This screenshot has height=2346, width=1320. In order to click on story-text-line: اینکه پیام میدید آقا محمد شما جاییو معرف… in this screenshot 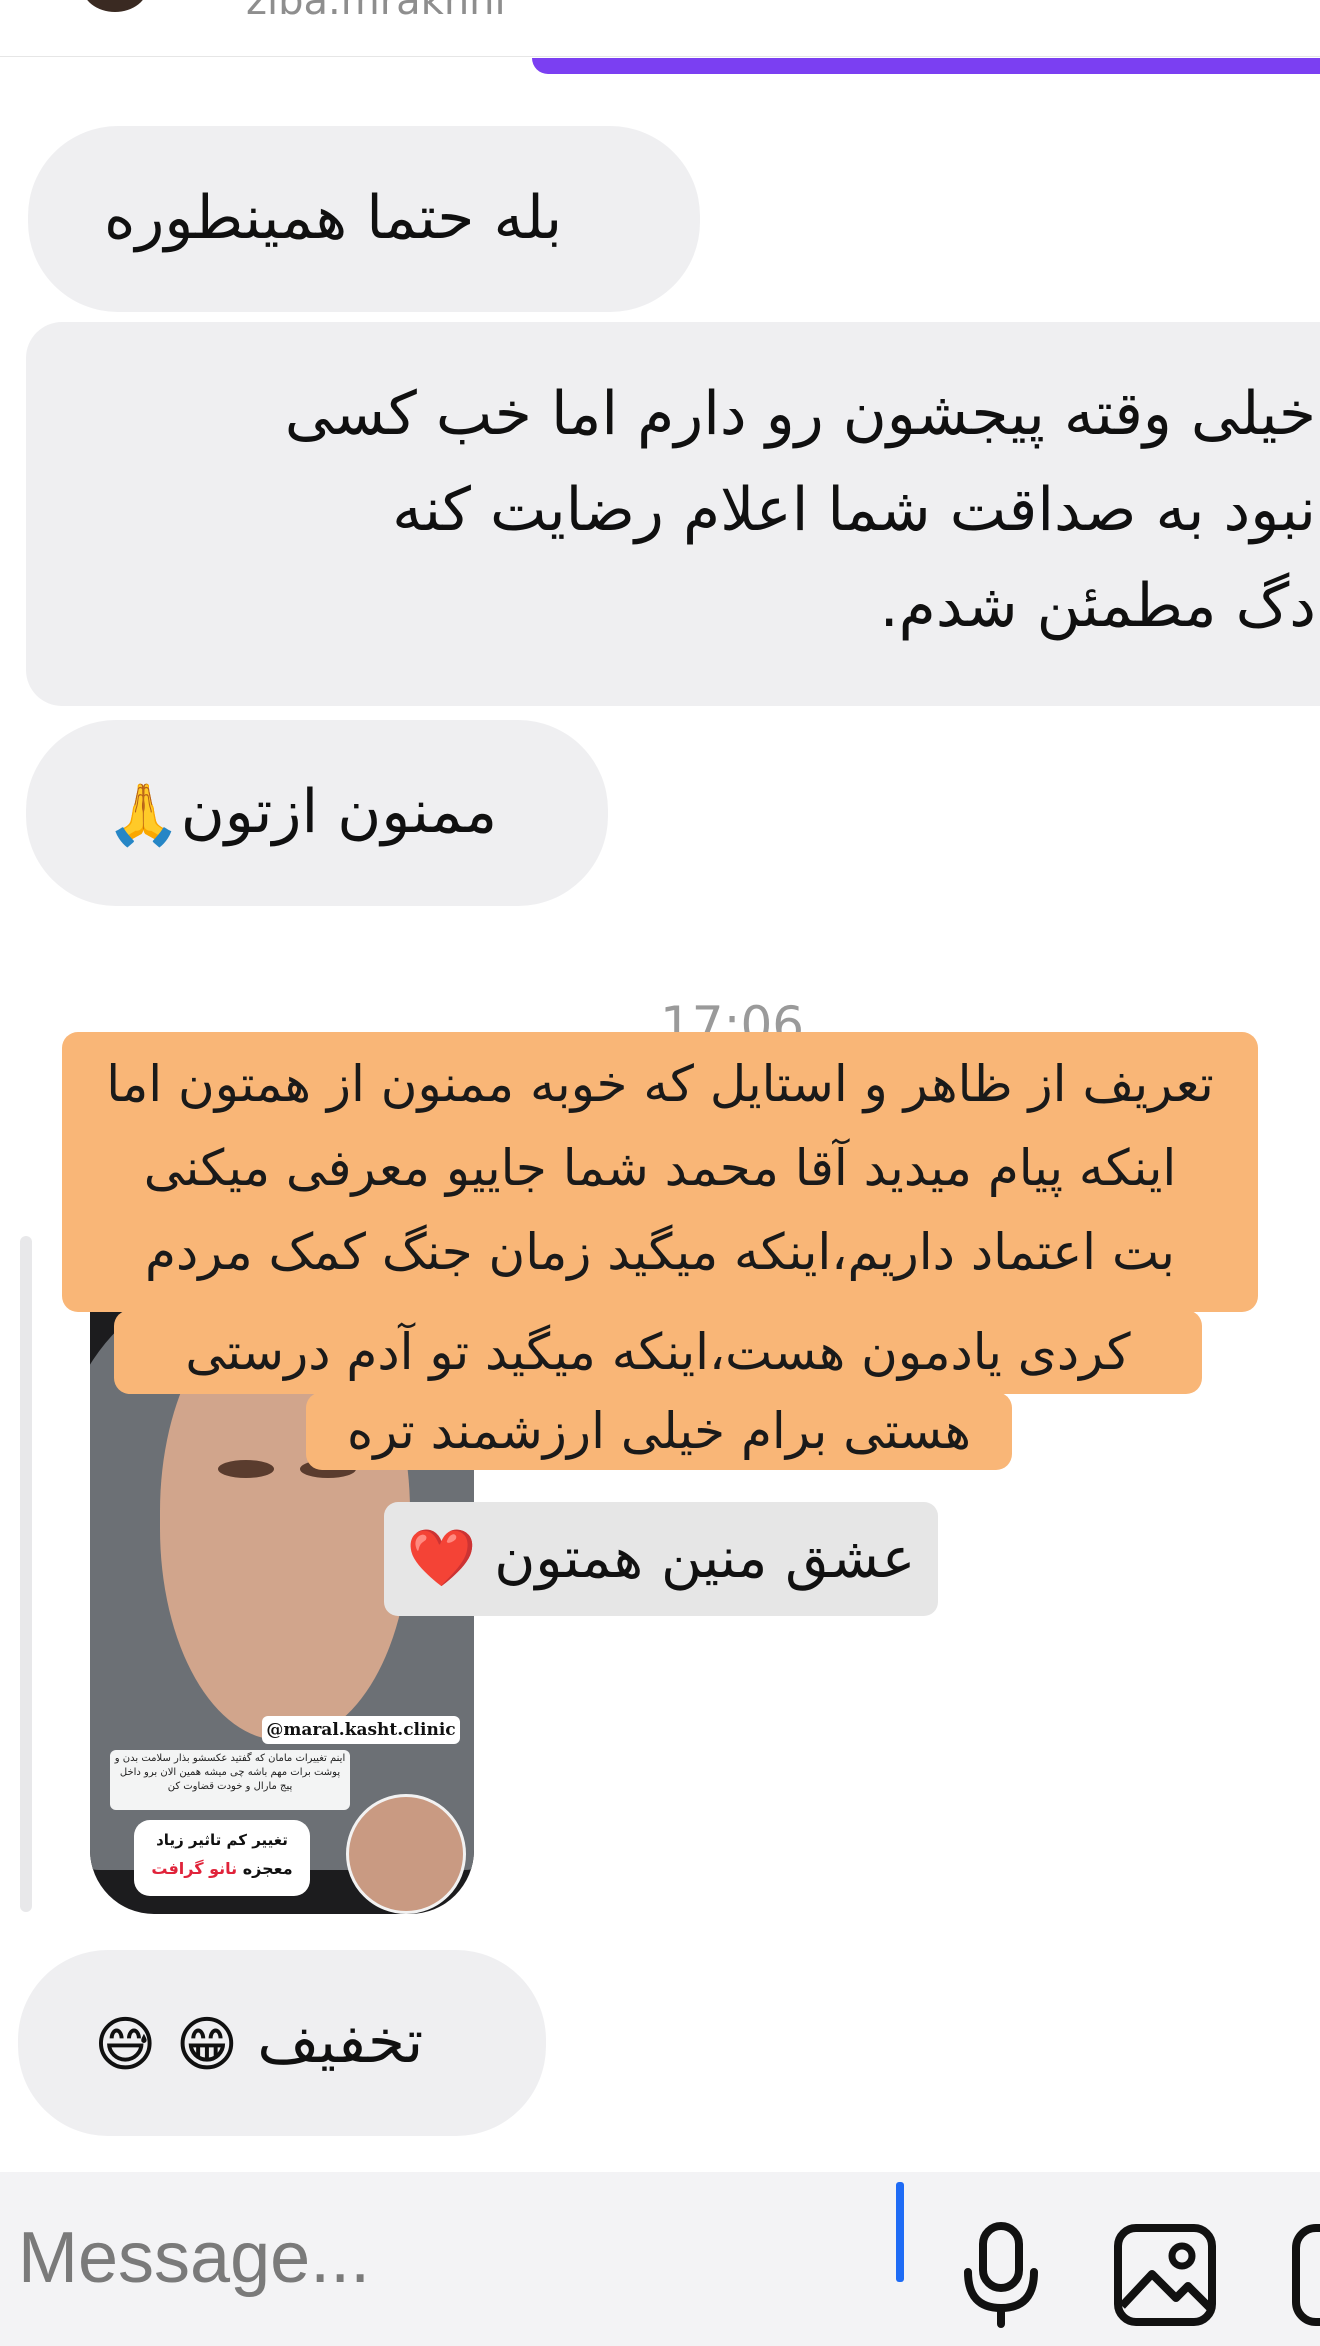, I will do `click(660, 1168)`.